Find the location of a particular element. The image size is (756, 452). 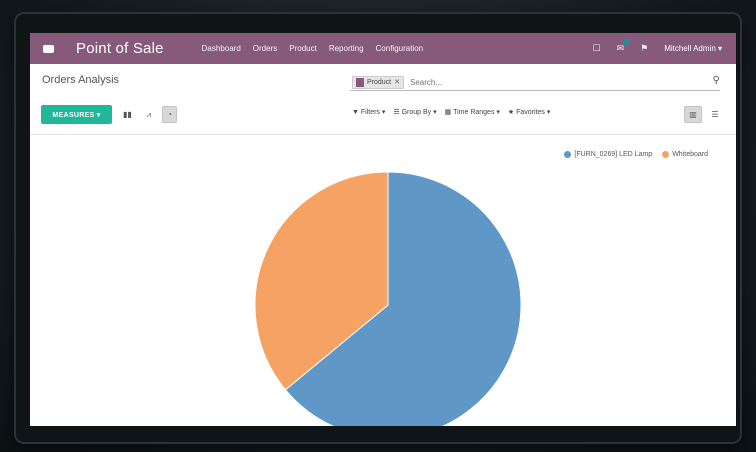

page-title: Orders Analysis is located at coordinates (81, 80).